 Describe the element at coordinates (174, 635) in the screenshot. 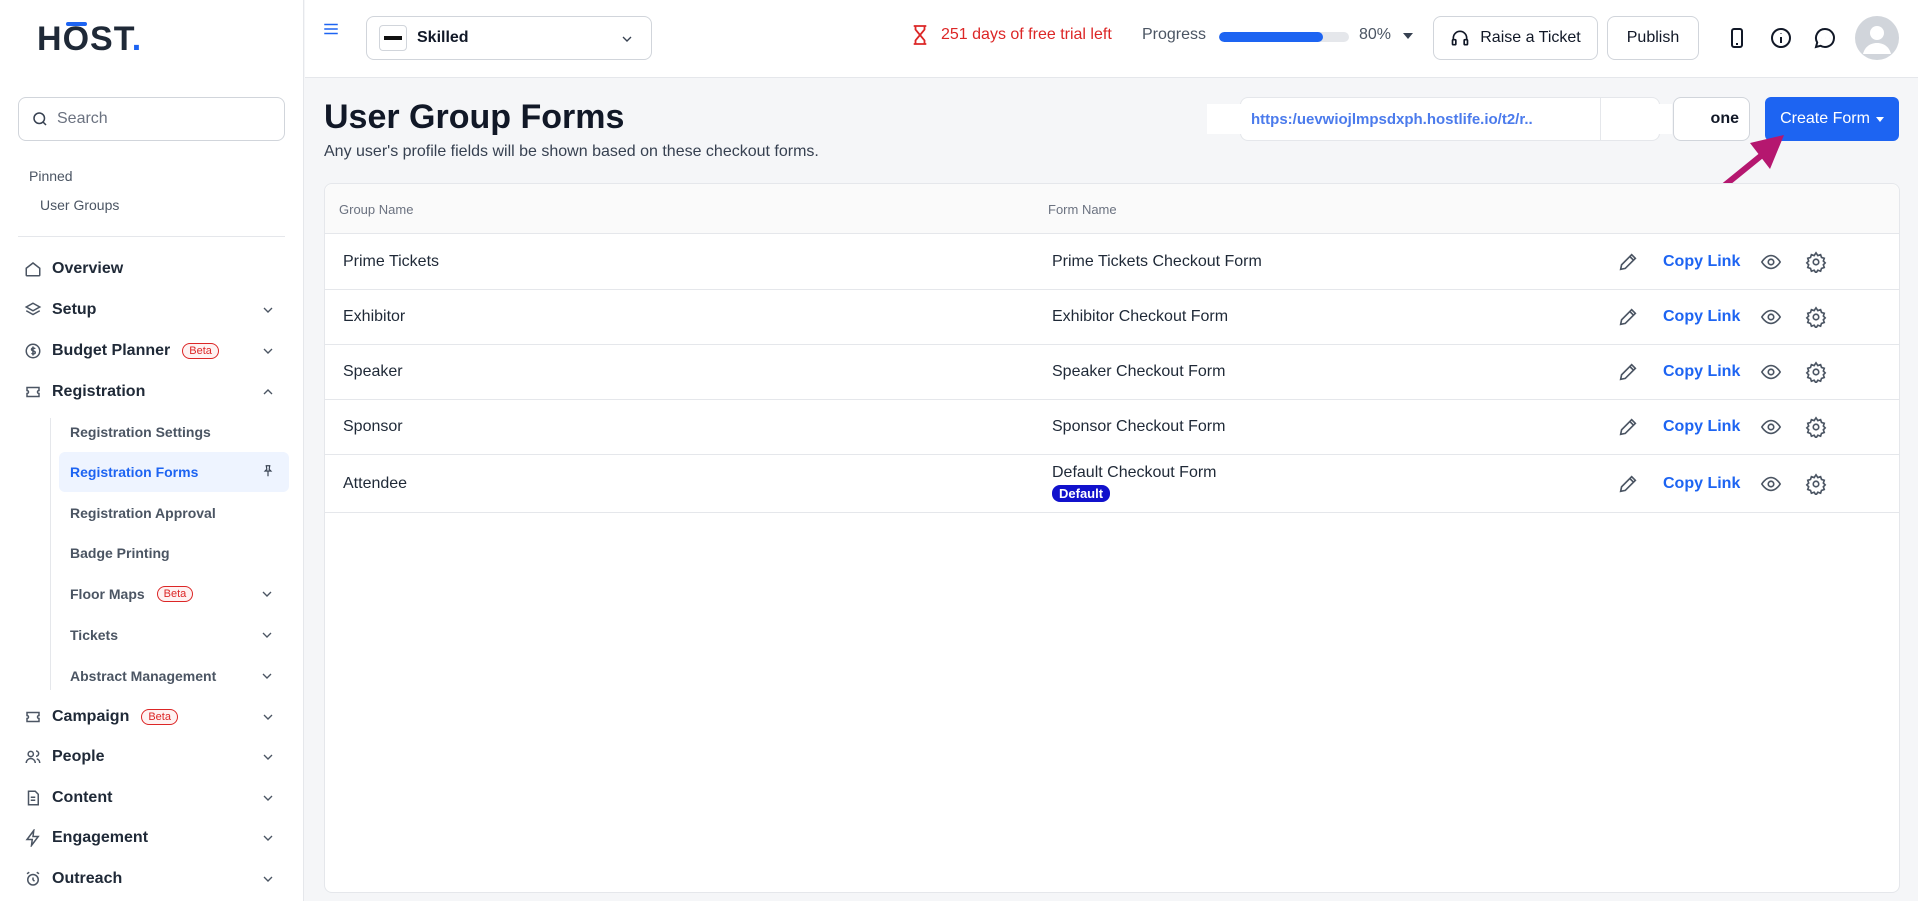

I see `sidebar-subitem-tickets: Tickets` at that location.